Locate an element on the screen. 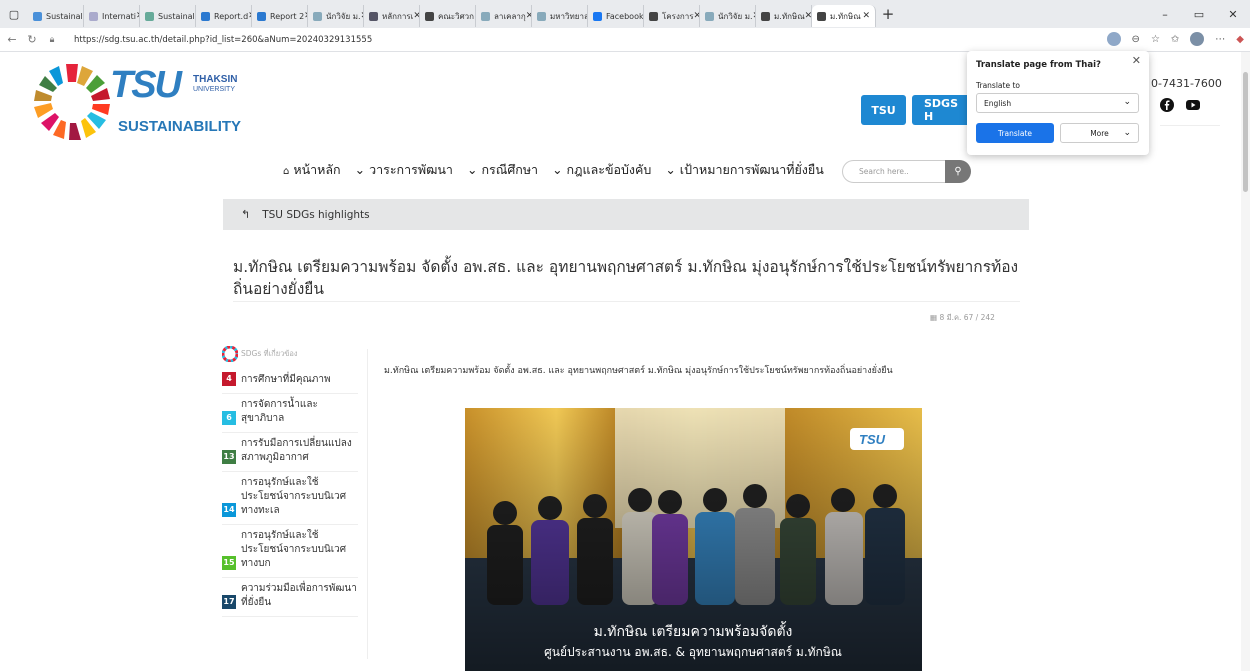  more-menu-icon: ⋯ is located at coordinates (1220, 39).